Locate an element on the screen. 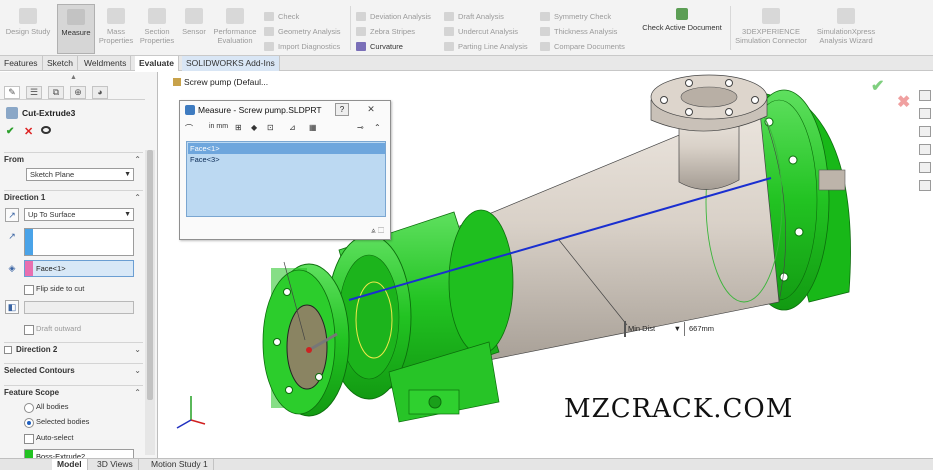  measure-footer-icons: ⩓ ⬚ is located at coordinates (377, 231).